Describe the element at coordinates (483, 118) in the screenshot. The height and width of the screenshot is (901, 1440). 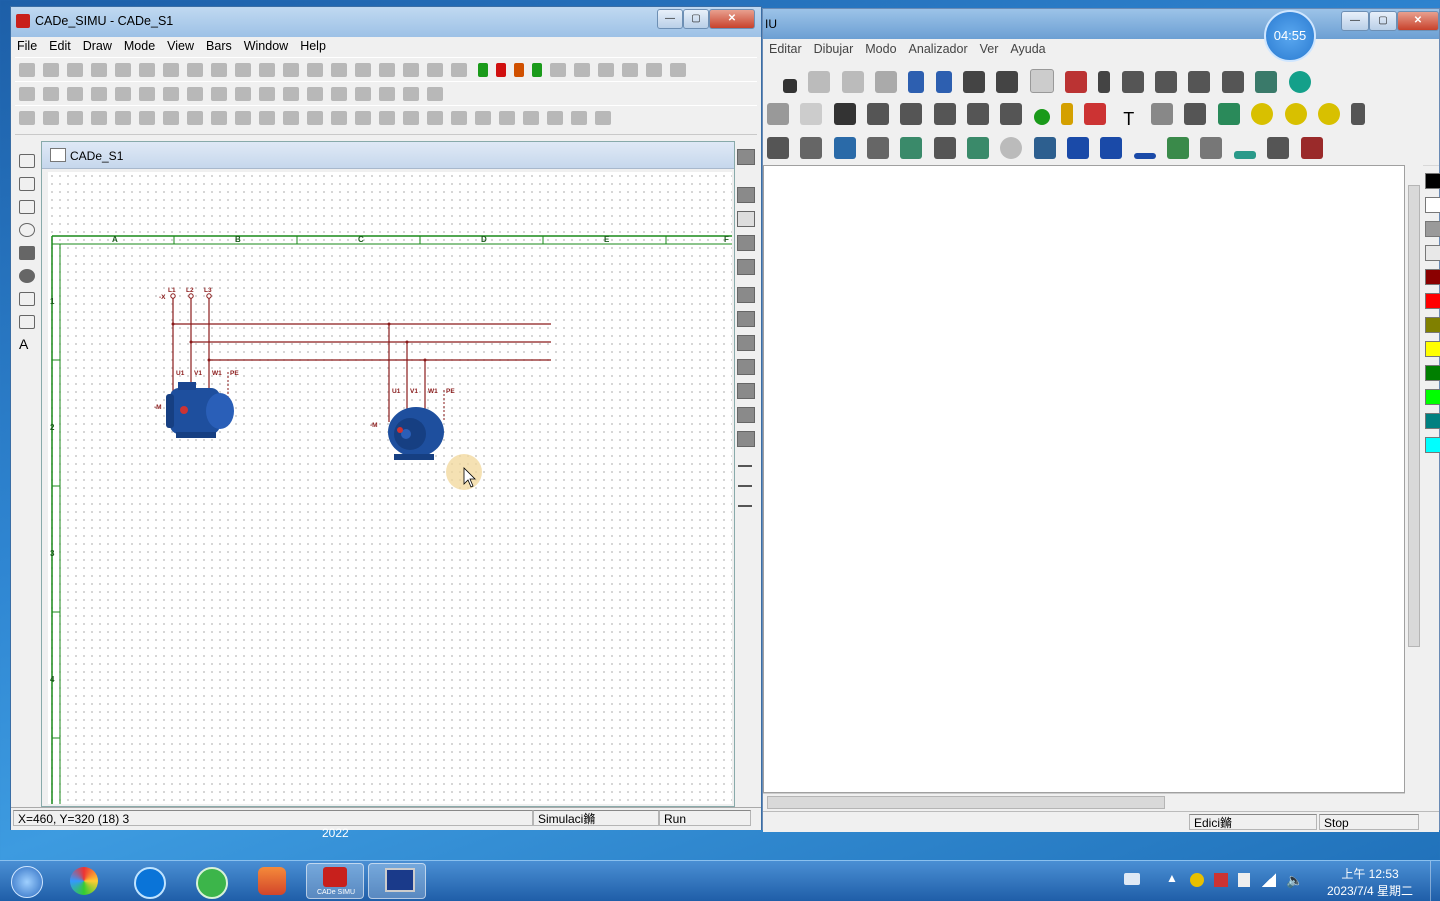
I see `wire20-icon` at that location.